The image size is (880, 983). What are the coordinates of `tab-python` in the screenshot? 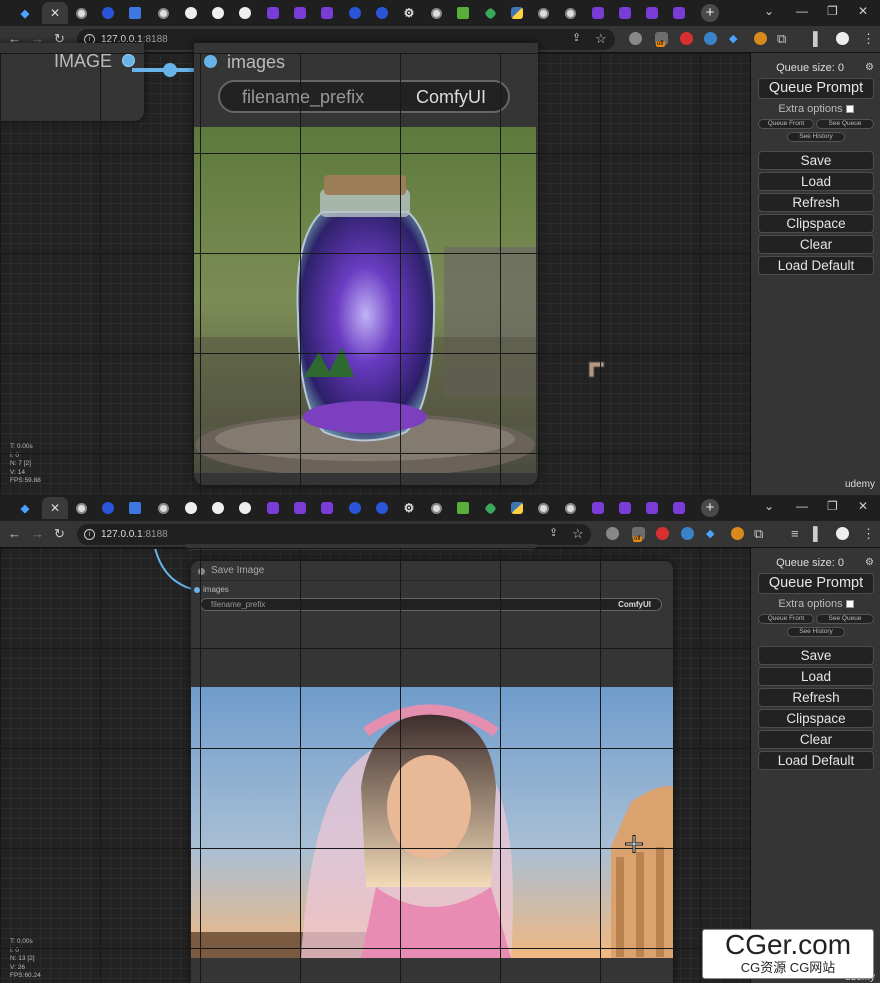 It's located at (517, 508).